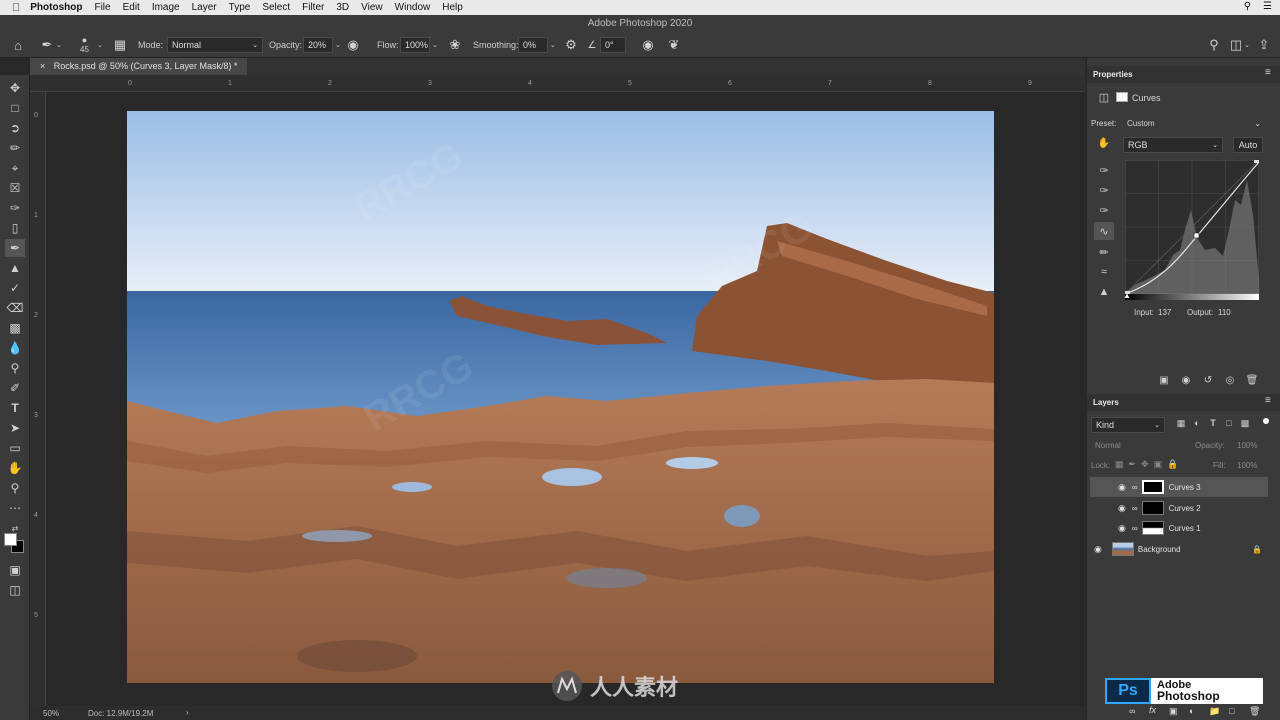  Describe the element at coordinates (215, 45) in the screenshot. I see `mode-select: Normal ⌄` at that location.